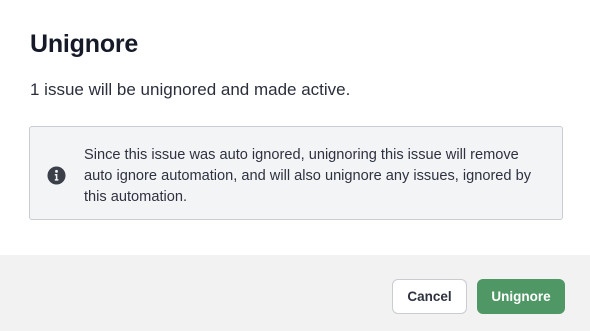  Describe the element at coordinates (56, 175) in the screenshot. I see `info-icon` at that location.